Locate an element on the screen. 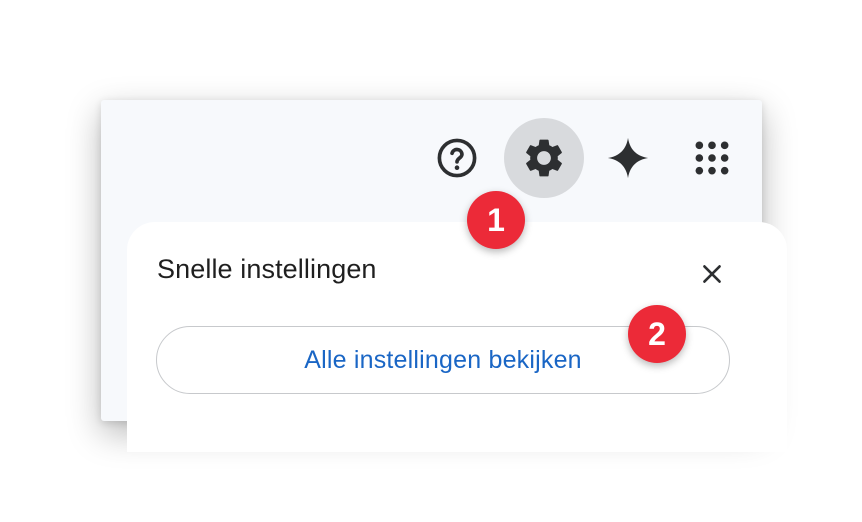  sparkle-icon is located at coordinates (628, 158).